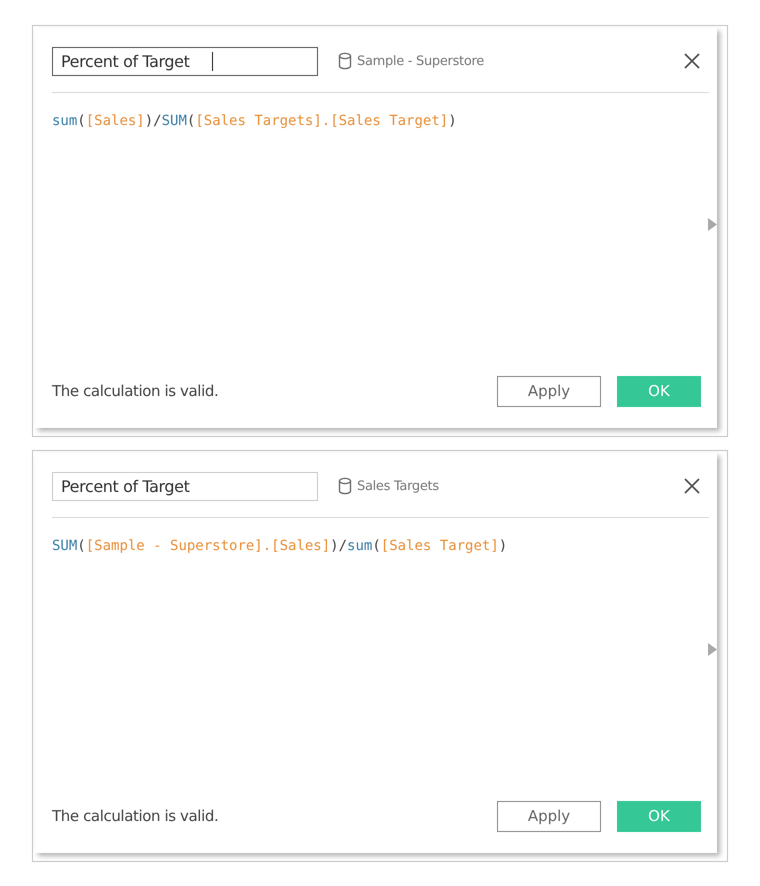  I want to click on data-source-label: Sales Targets, so click(398, 486).